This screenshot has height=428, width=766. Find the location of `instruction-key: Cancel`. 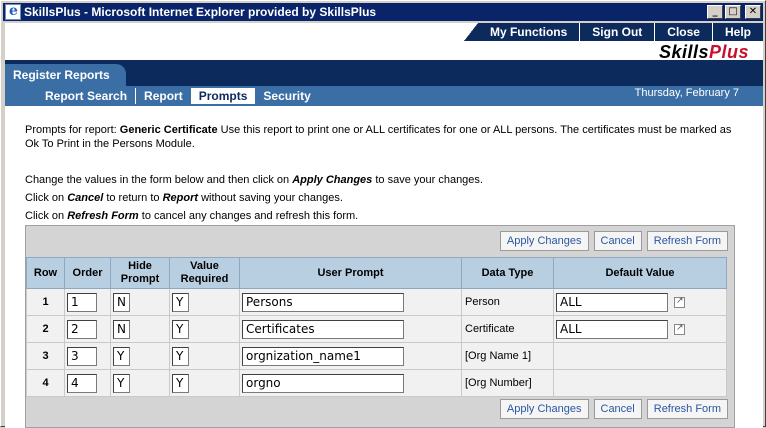

instruction-key: Cancel is located at coordinates (85, 198).